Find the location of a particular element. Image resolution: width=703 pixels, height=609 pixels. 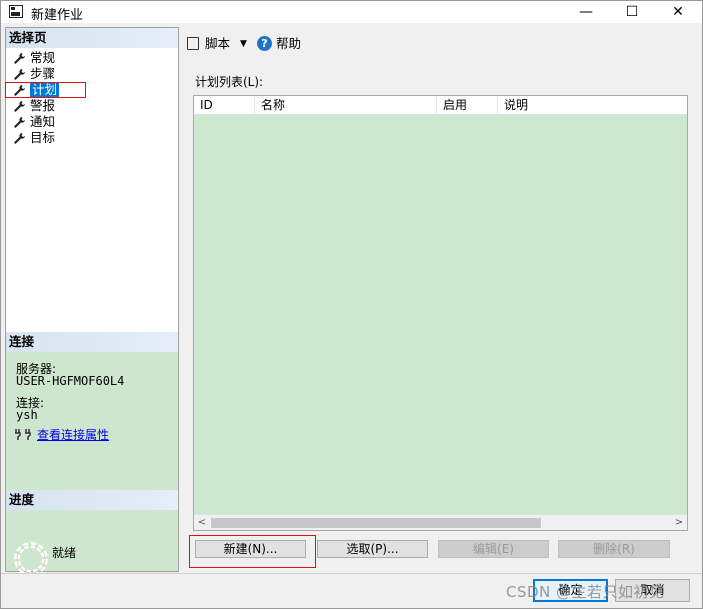

maximize-button: ☐ is located at coordinates (632, 12).